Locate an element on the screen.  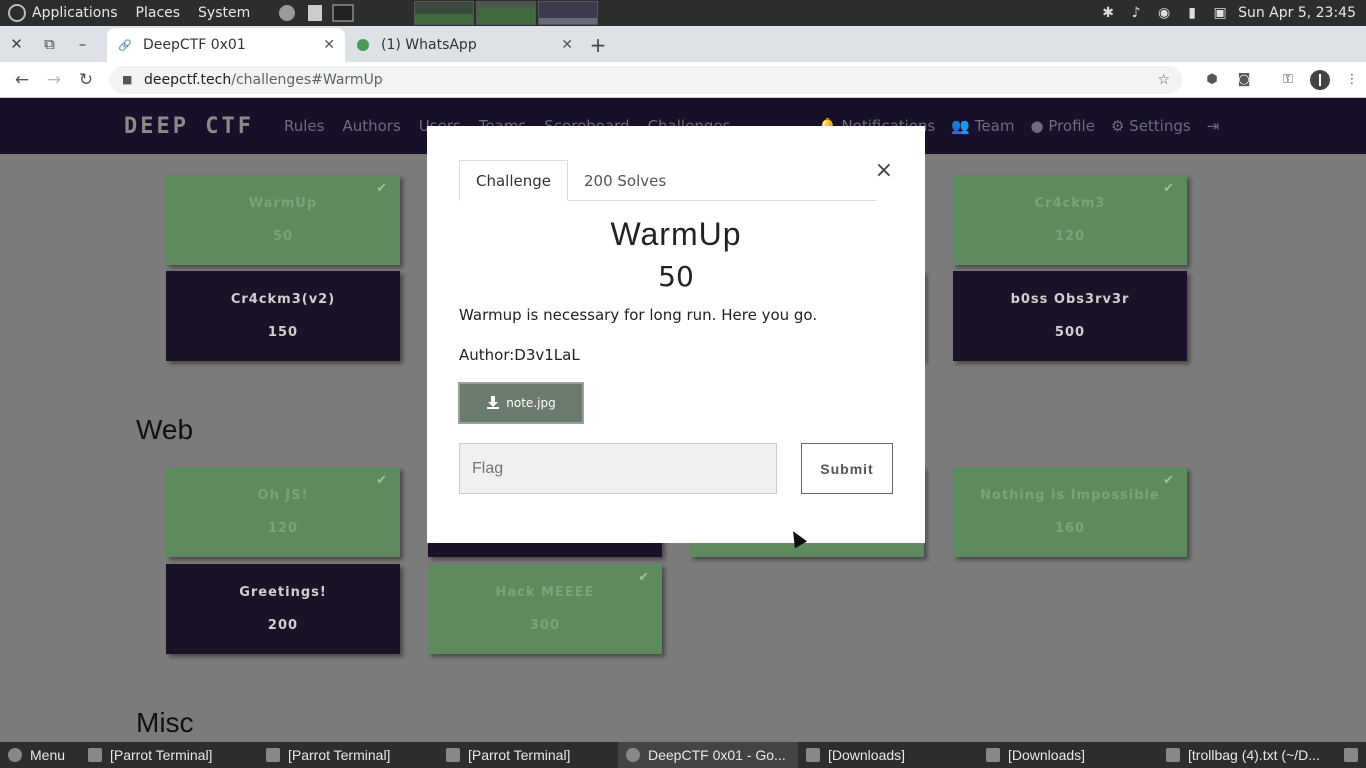
challenge-card-nothing-is-impossible: ✔ Nothing is Impossible 160 is located at coordinates (1070, 512).